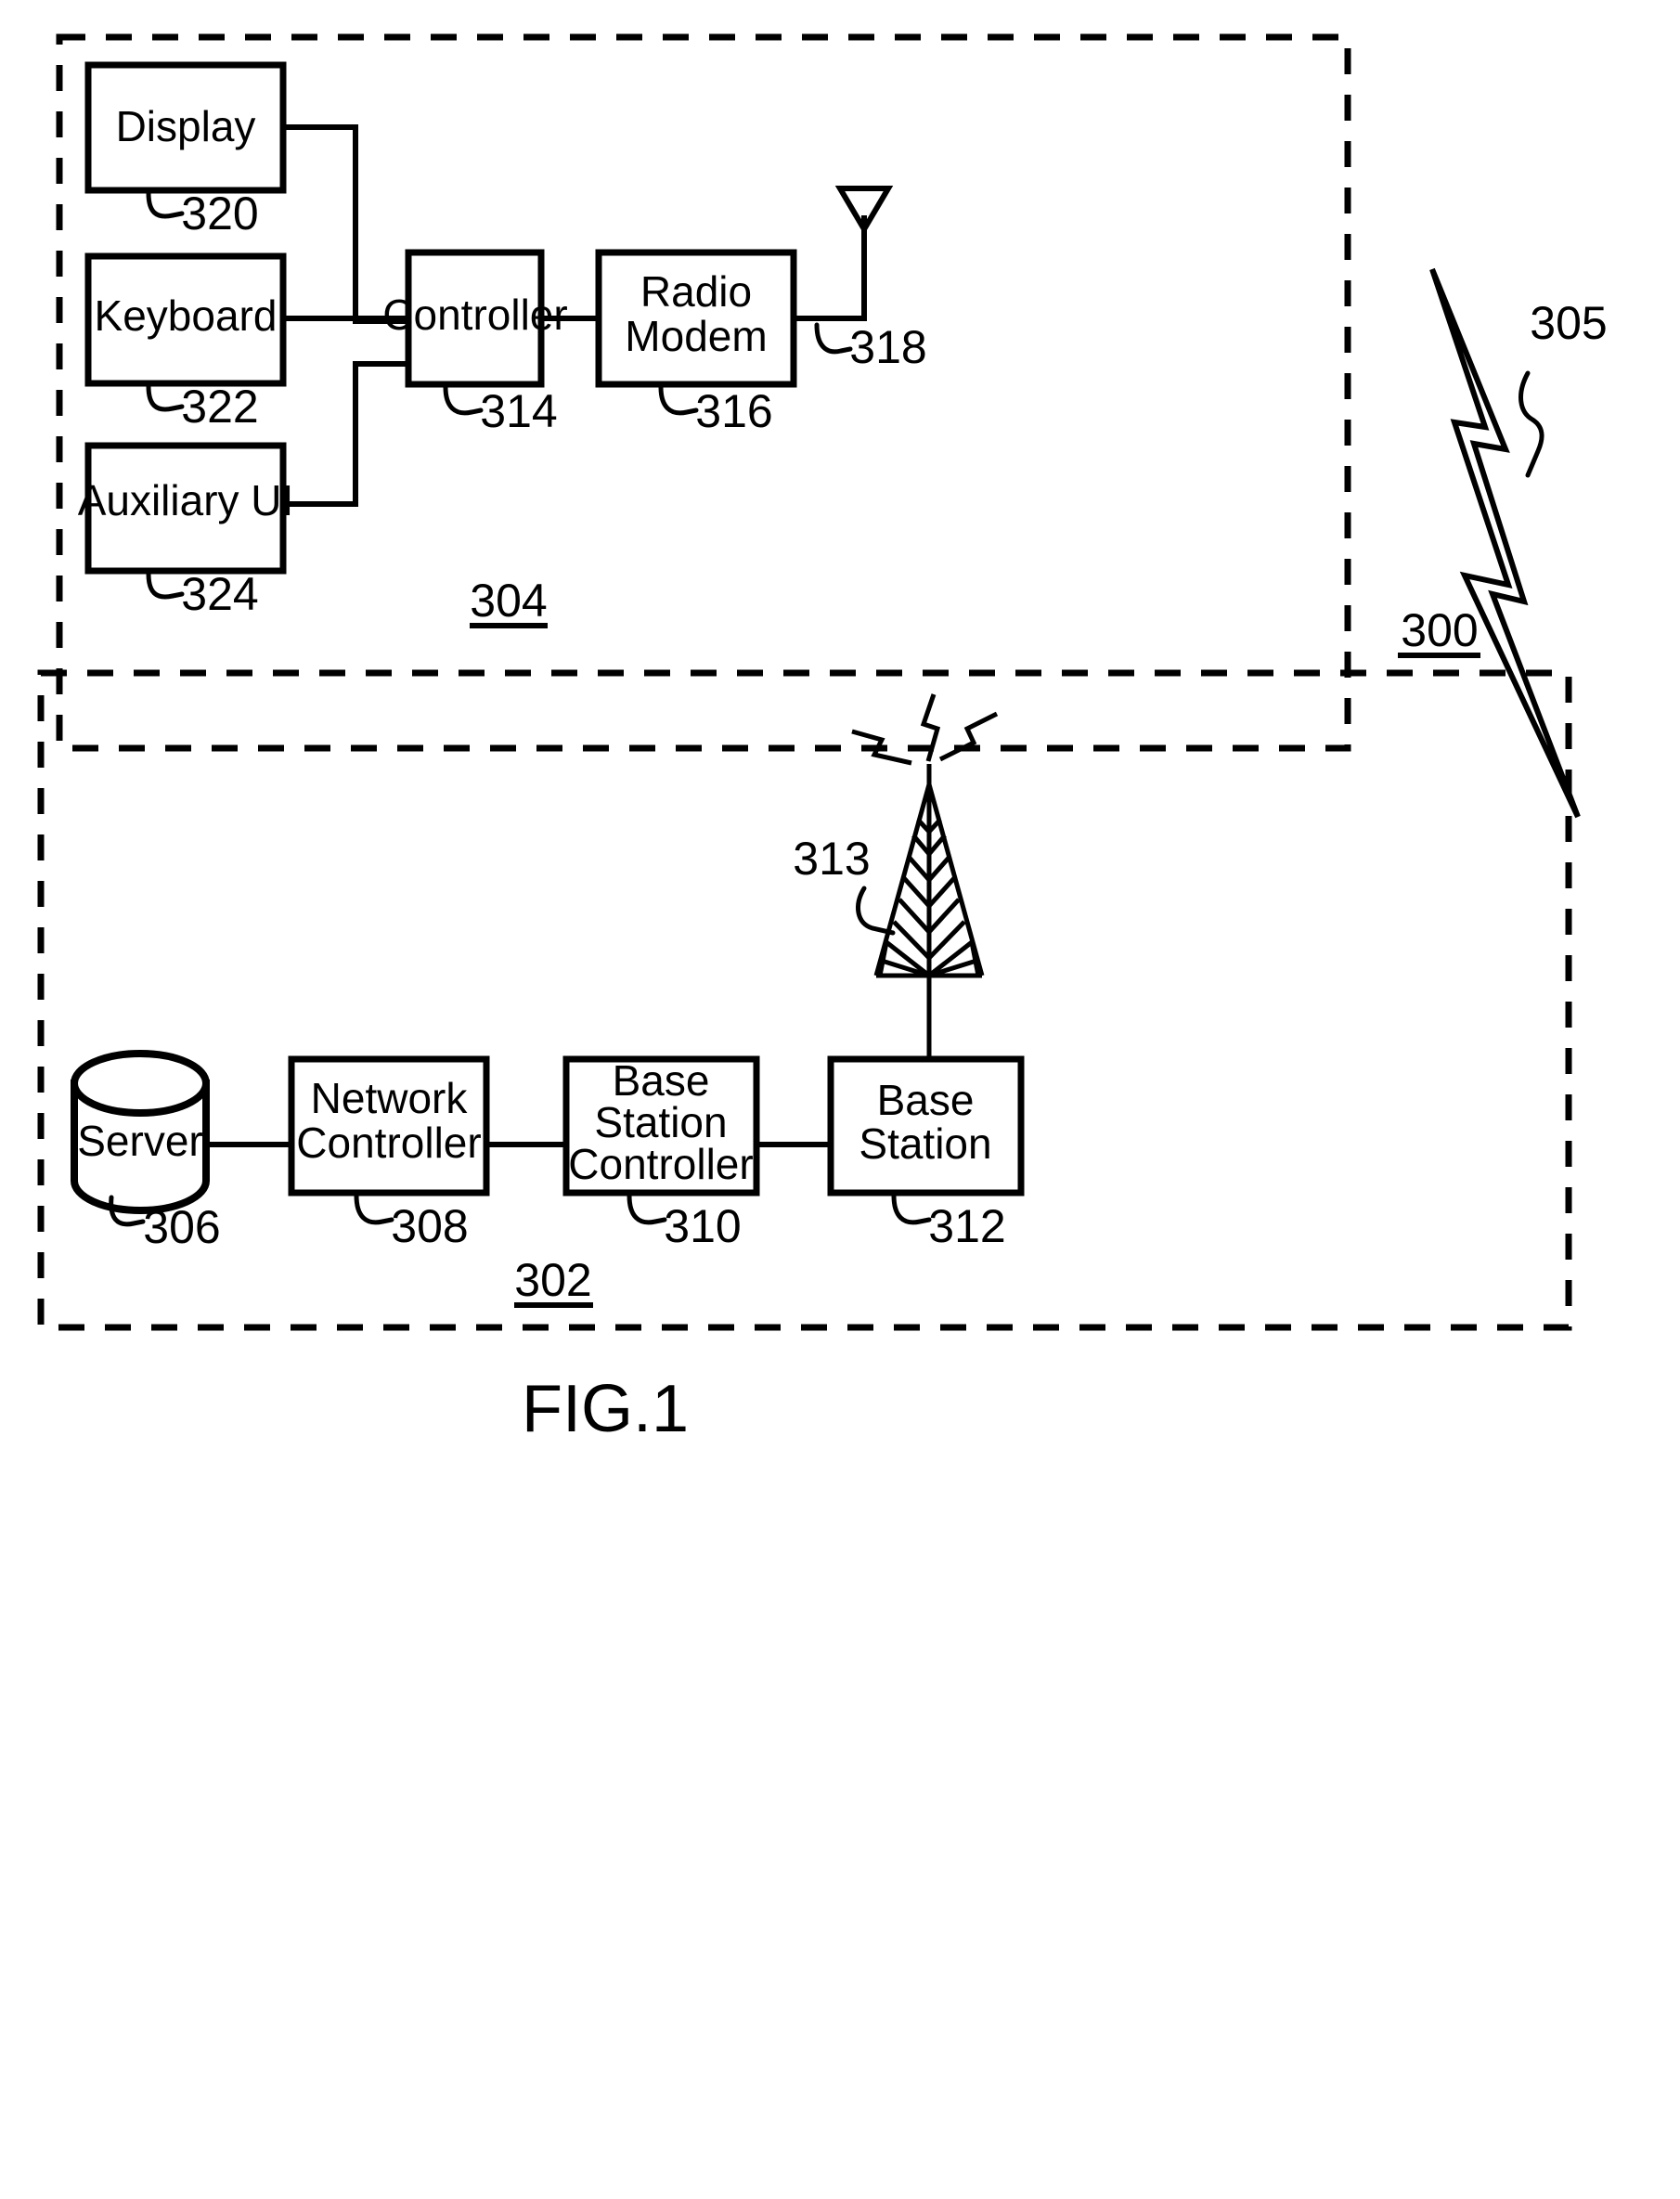 This screenshot has width=1680, height=2199. I want to click on ref-number-304: 304, so click(508, 601).